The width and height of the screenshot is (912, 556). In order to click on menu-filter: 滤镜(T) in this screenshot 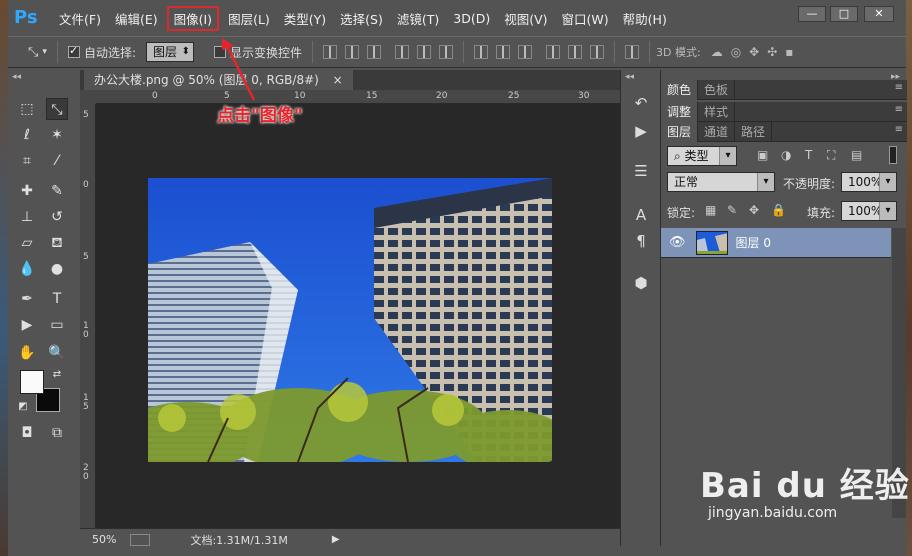, I will do `click(418, 18)`.